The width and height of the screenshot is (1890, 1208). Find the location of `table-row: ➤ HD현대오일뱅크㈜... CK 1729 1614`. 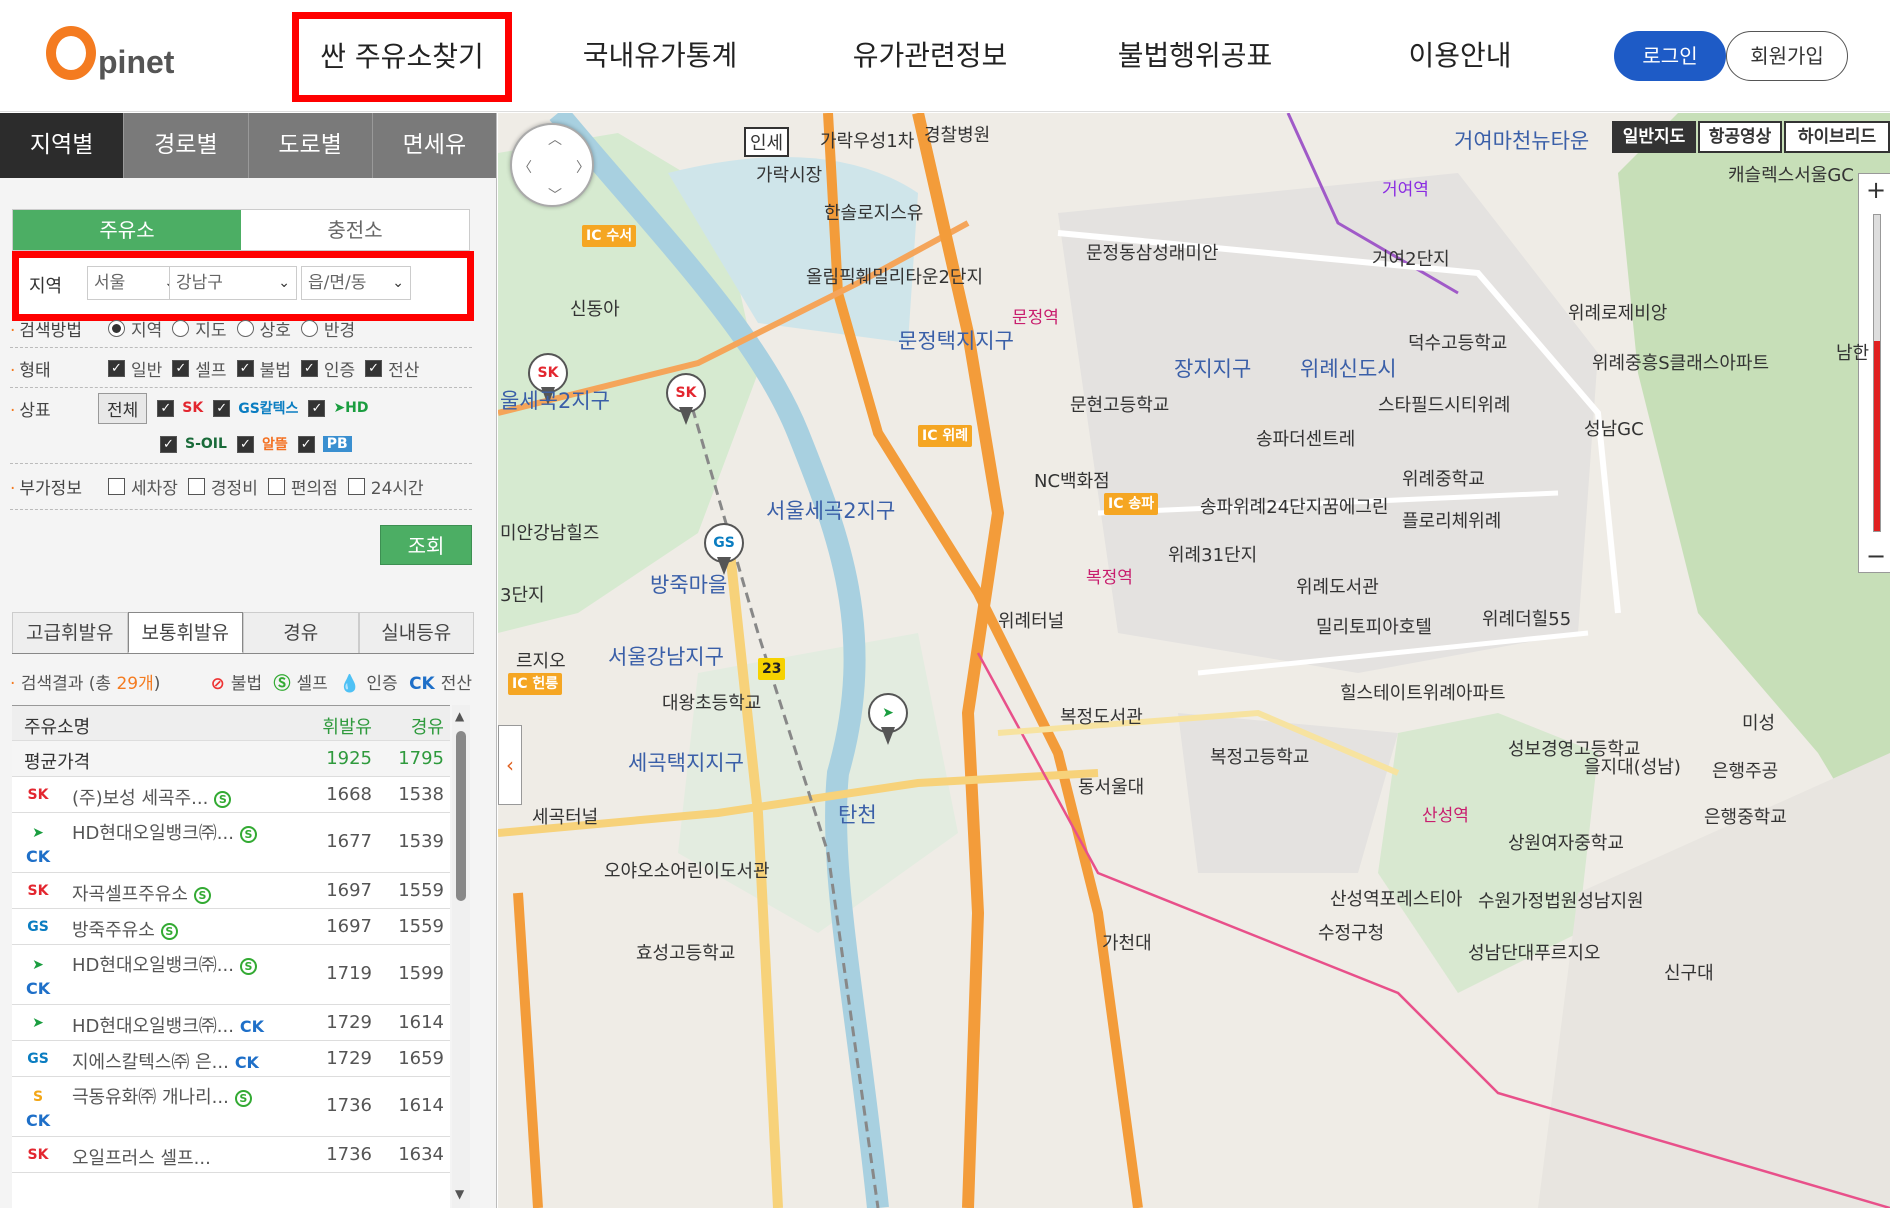

table-row: ➤ HD현대오일뱅크㈜... CK 1729 1614 is located at coordinates (231, 1023).